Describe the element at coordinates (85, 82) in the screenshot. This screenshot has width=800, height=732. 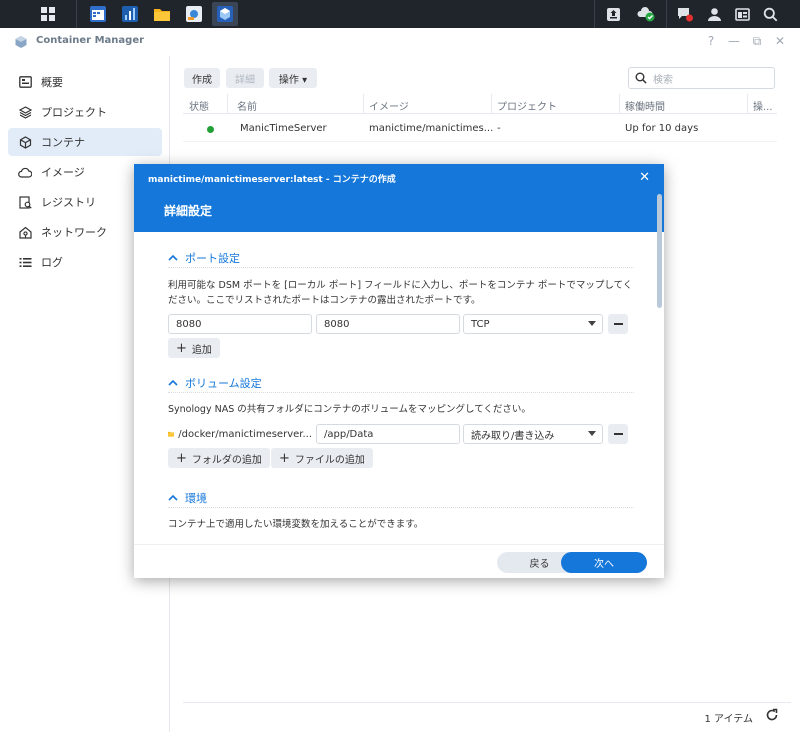
I see `sidebar-item-overview: 概要` at that location.